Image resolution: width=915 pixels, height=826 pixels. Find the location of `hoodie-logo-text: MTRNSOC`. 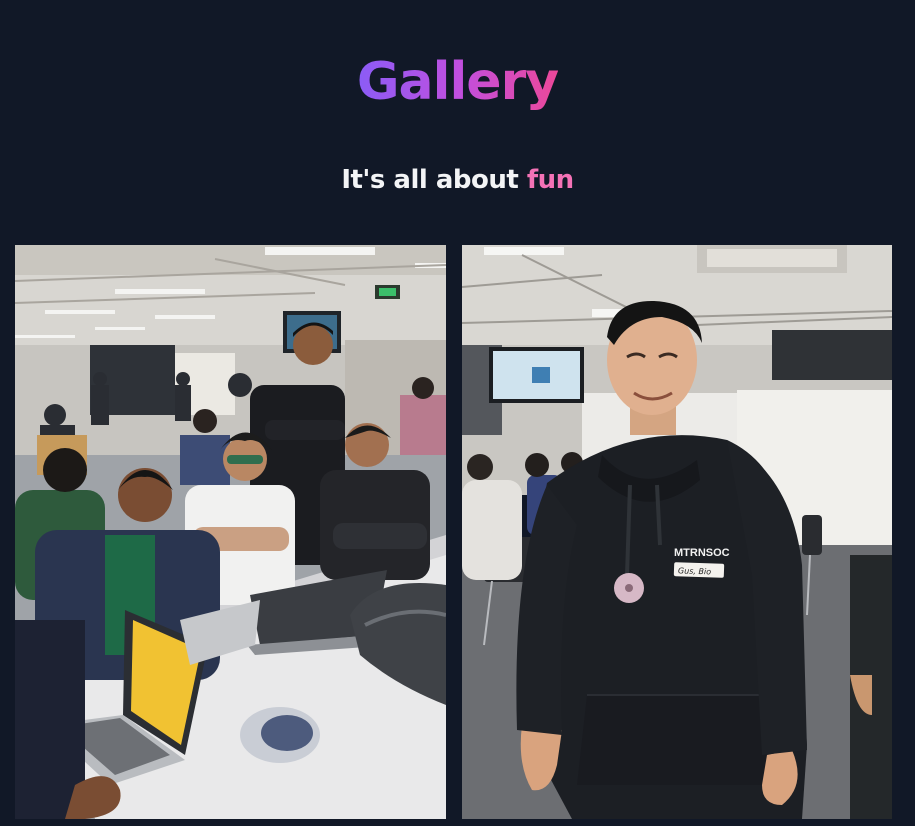

hoodie-logo-text: MTRNSOC is located at coordinates (702, 553).